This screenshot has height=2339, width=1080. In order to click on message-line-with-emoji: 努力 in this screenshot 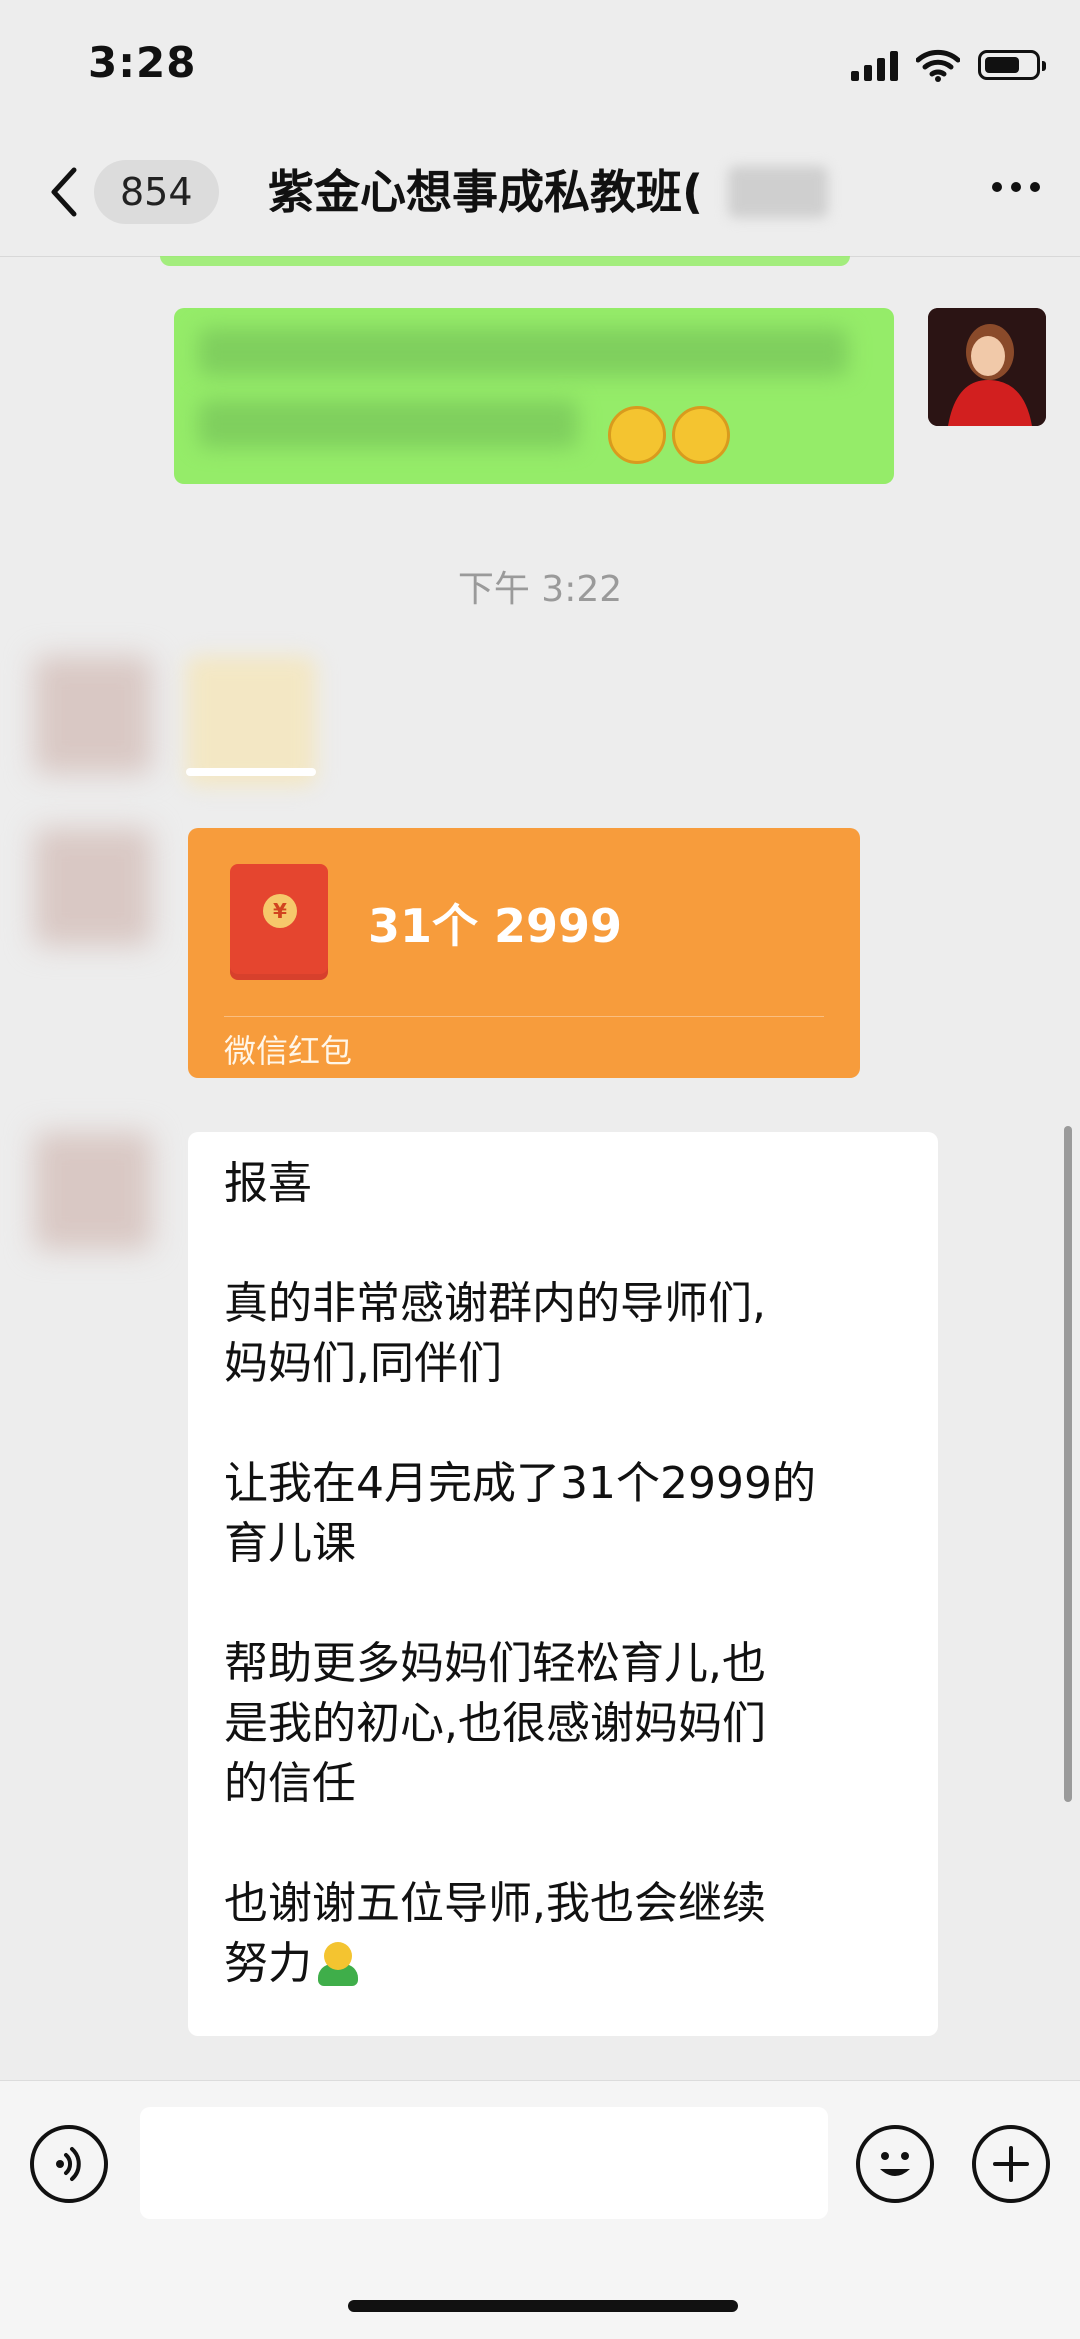, I will do `click(569, 1964)`.